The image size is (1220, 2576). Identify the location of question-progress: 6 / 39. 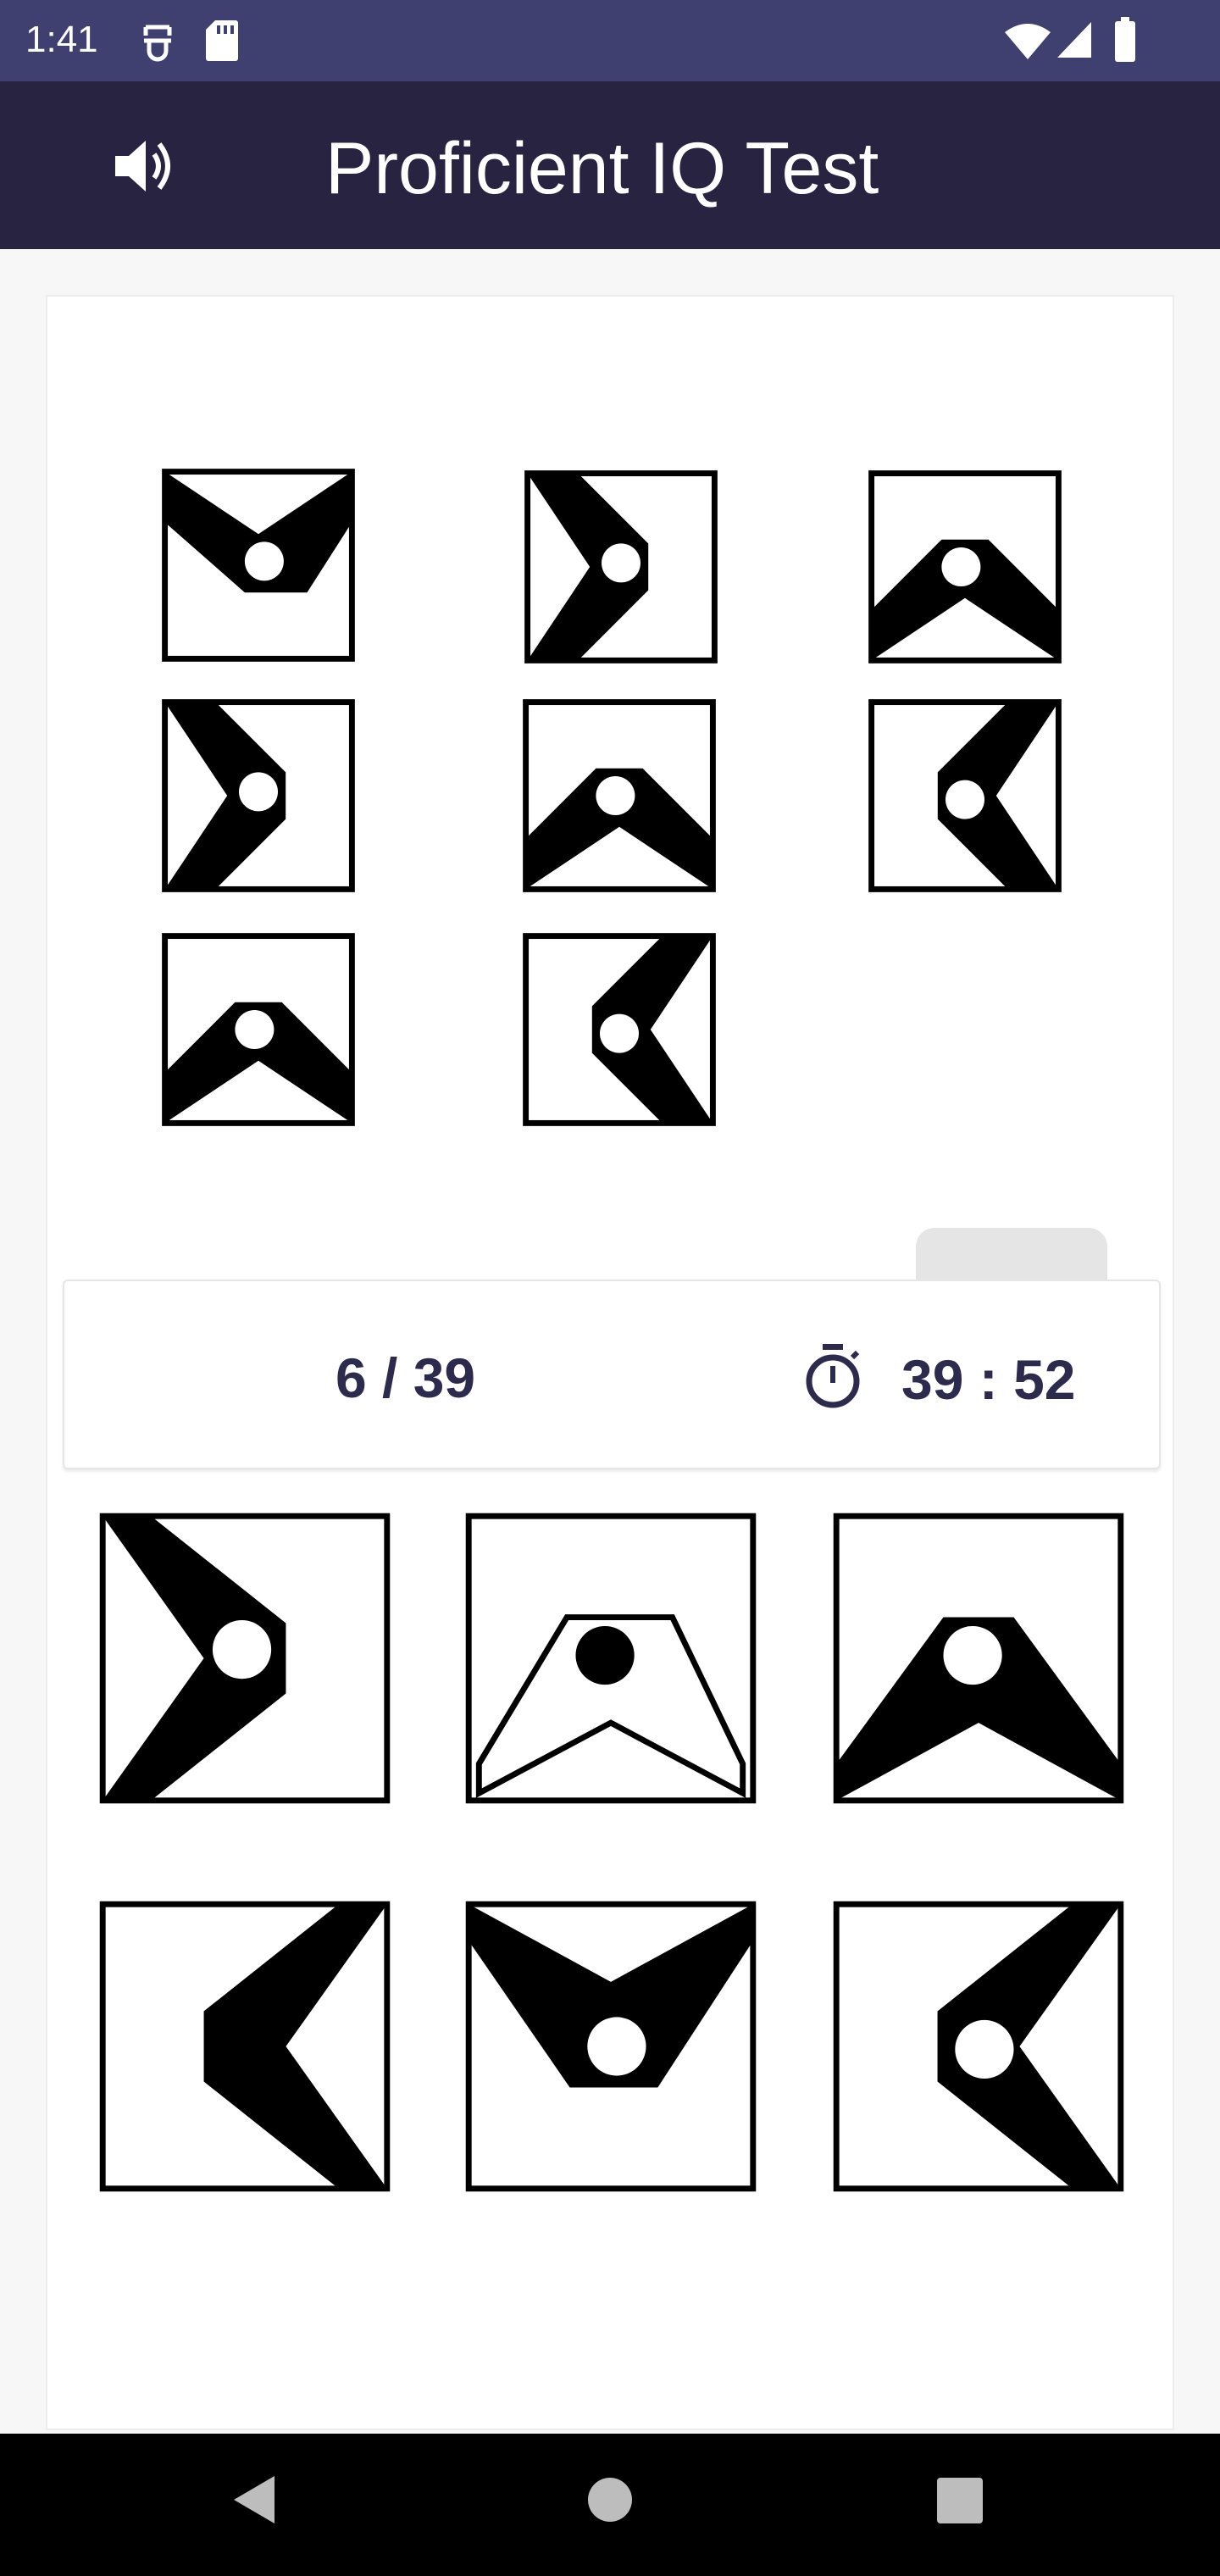
(406, 1377).